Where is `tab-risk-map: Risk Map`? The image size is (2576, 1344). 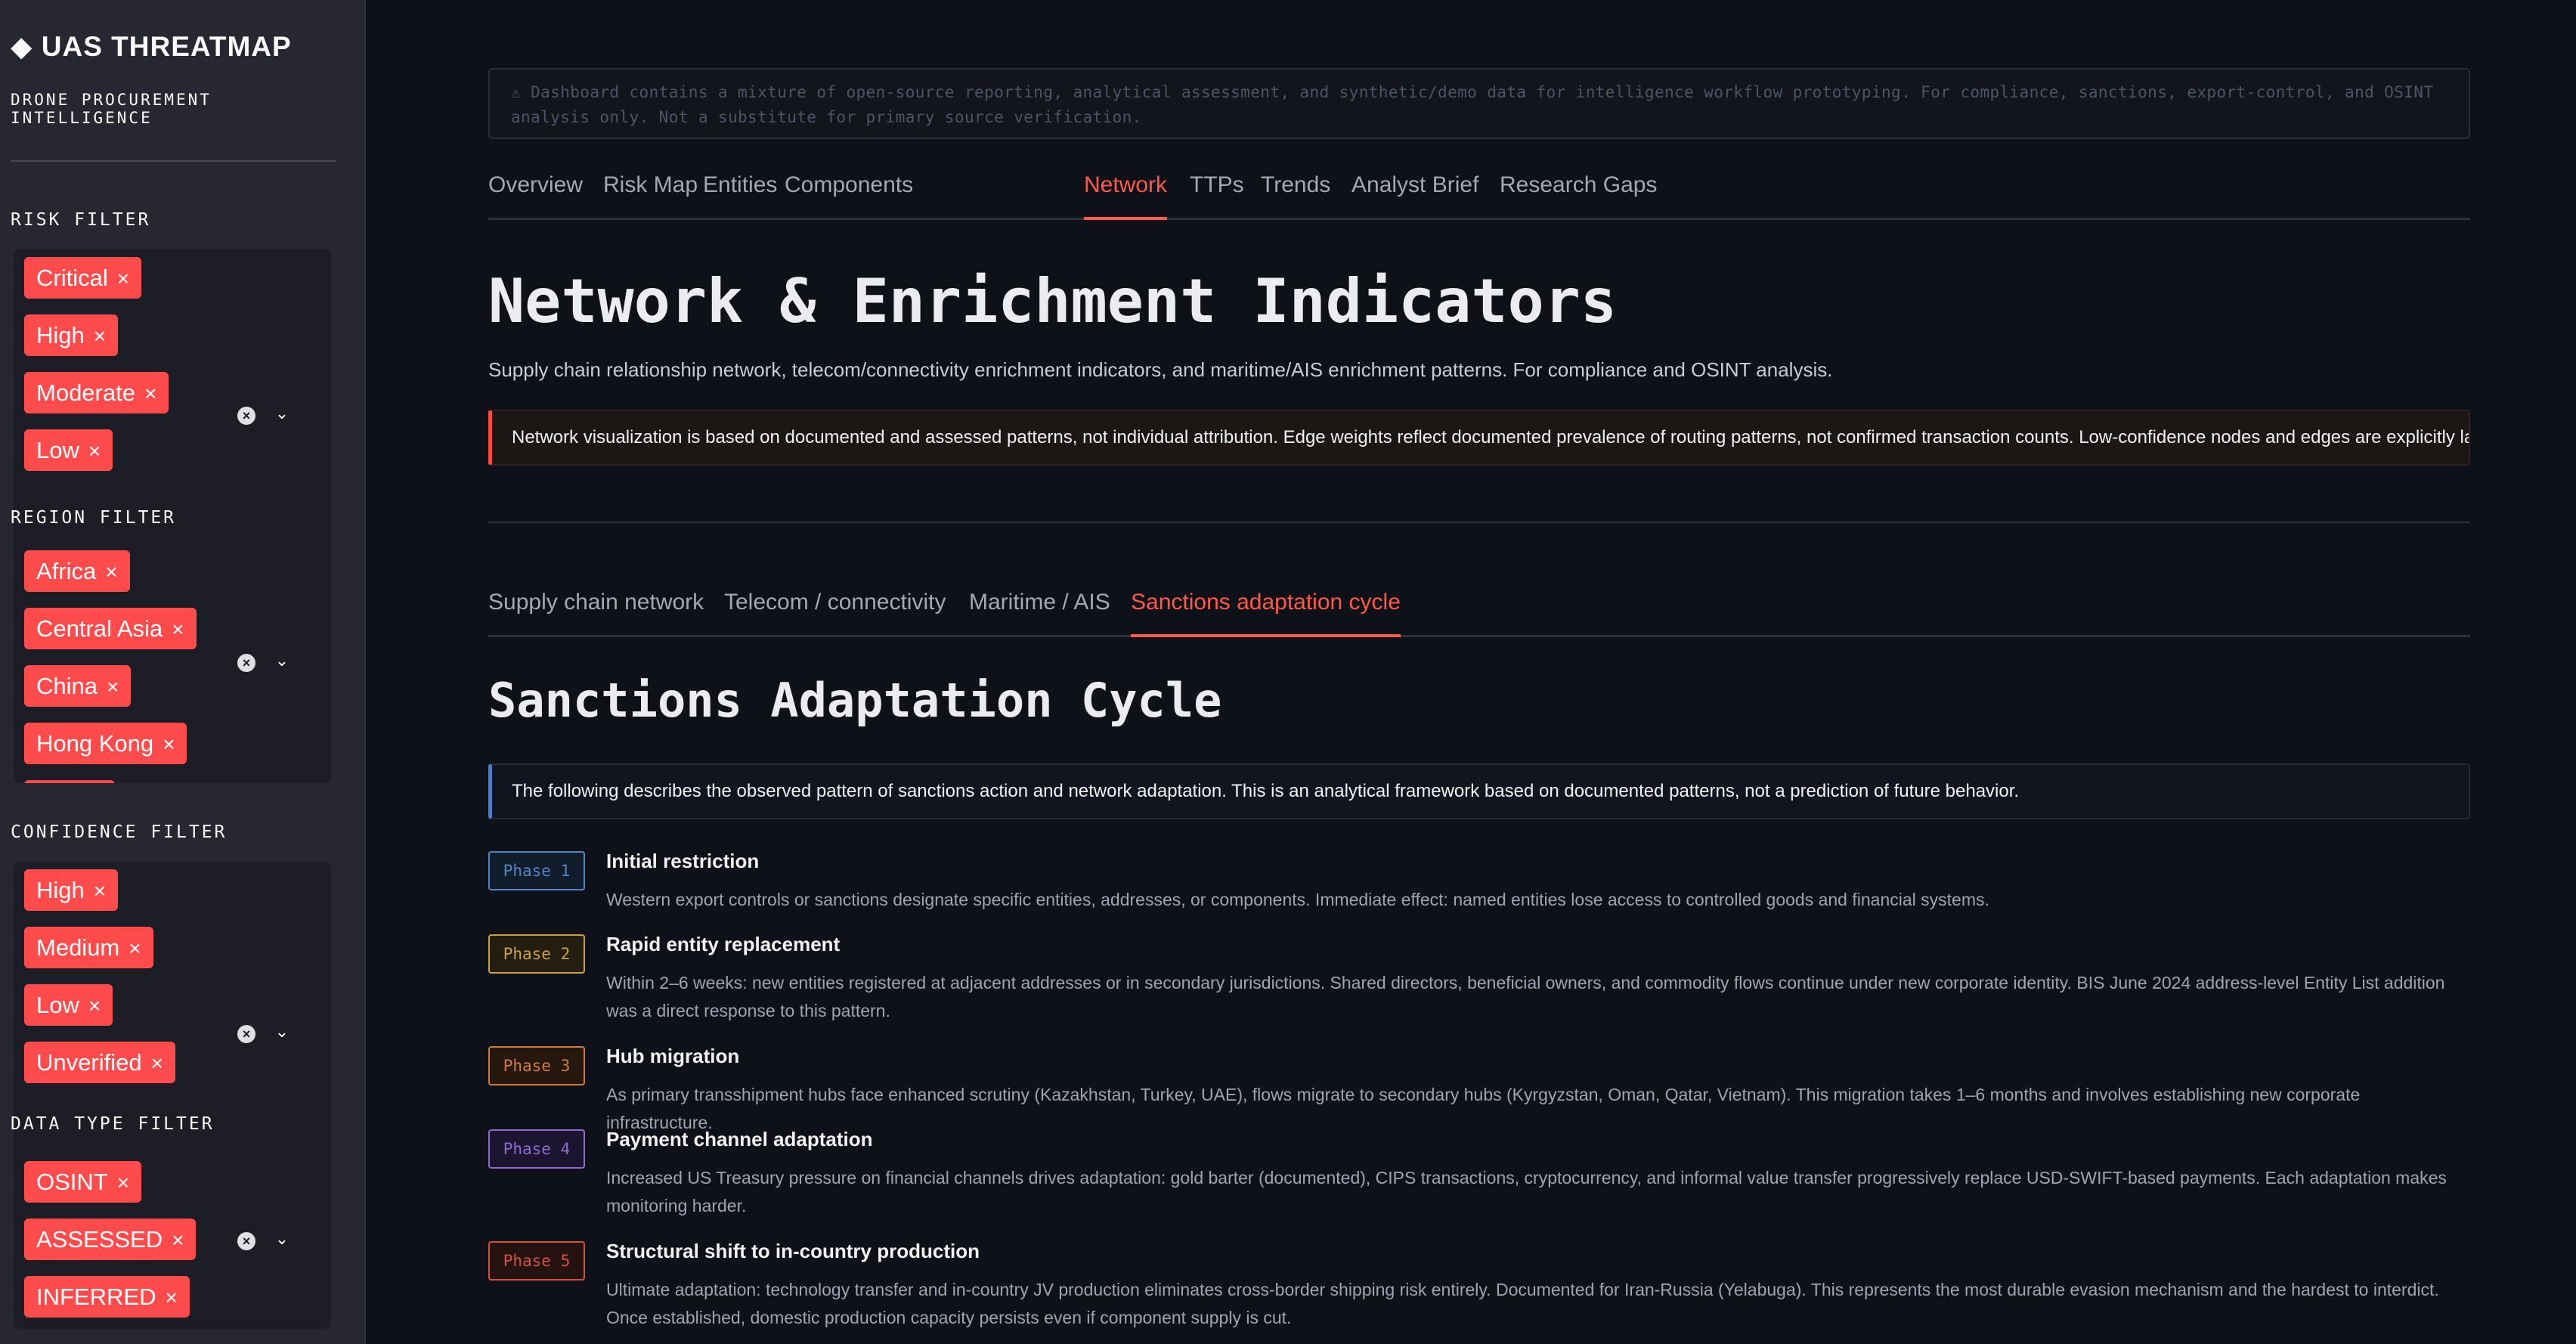
tab-risk-map: Risk Map is located at coordinates (650, 193).